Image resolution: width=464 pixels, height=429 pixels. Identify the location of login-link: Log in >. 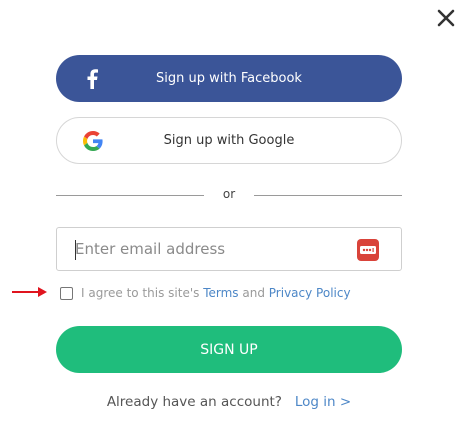
(323, 402).